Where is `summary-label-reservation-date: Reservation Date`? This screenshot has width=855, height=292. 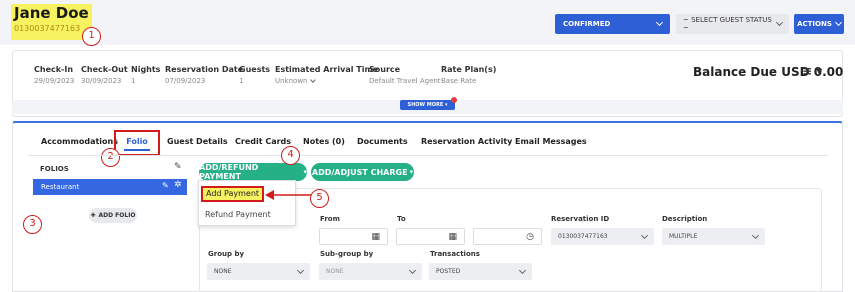 summary-label-reservation-date: Reservation Date is located at coordinates (204, 69).